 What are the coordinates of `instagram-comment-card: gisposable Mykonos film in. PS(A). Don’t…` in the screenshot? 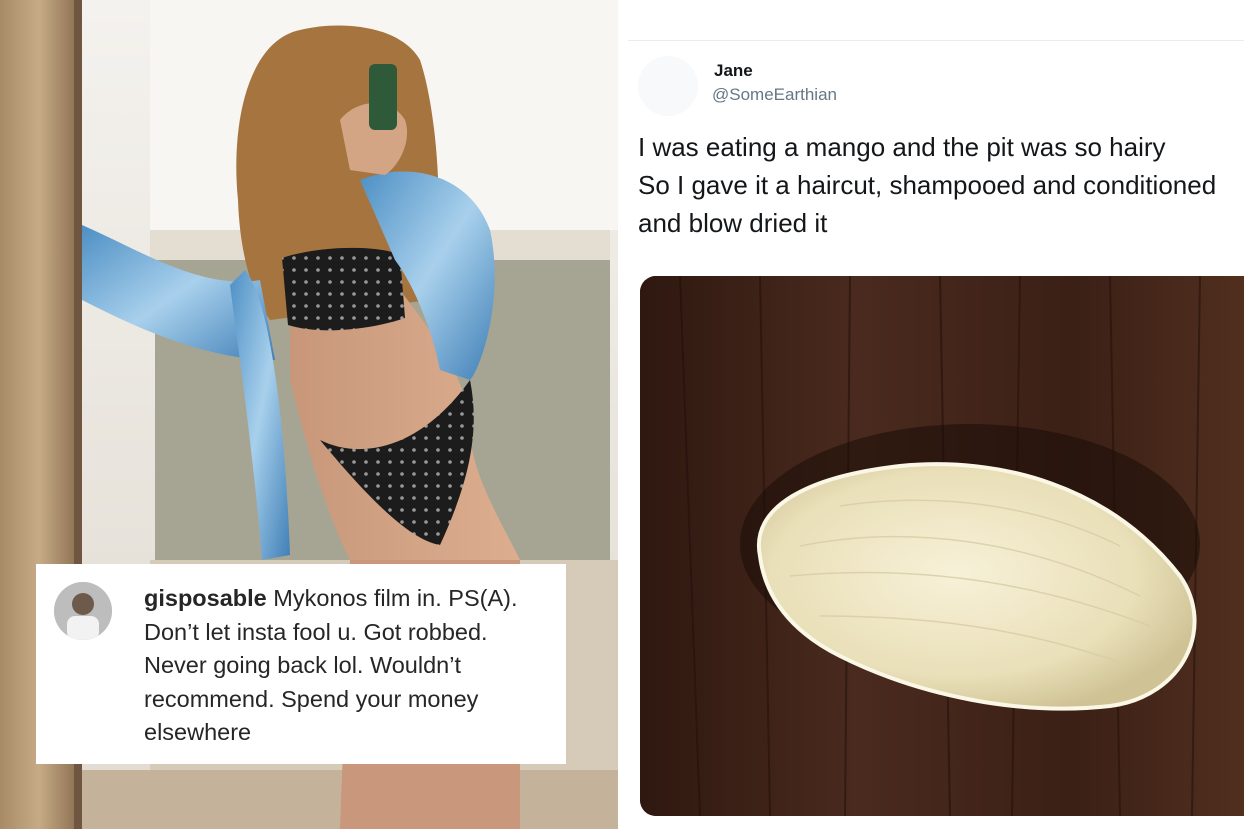 It's located at (301, 664).